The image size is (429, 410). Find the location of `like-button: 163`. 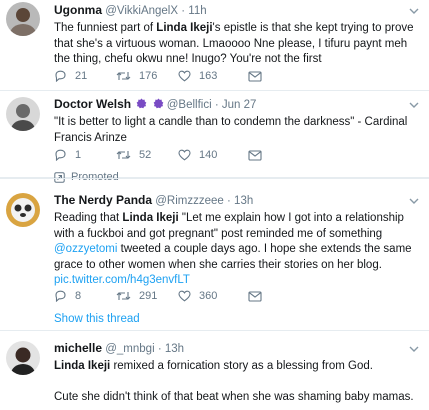

like-button: 163 is located at coordinates (213, 76).